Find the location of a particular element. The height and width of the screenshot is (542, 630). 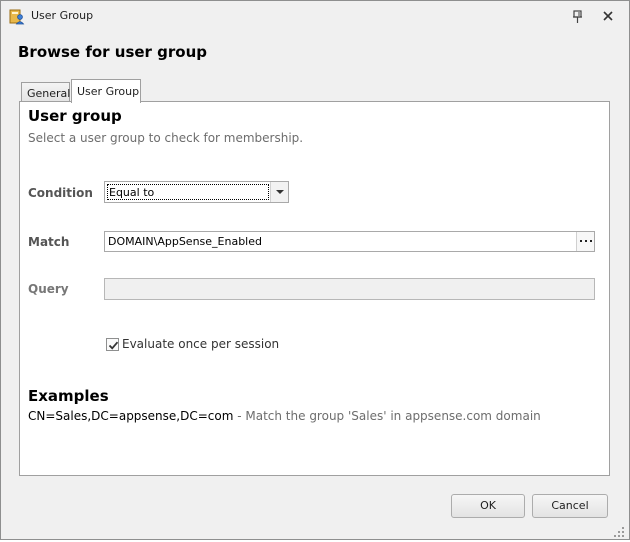

match-label: Match is located at coordinates (49, 242).